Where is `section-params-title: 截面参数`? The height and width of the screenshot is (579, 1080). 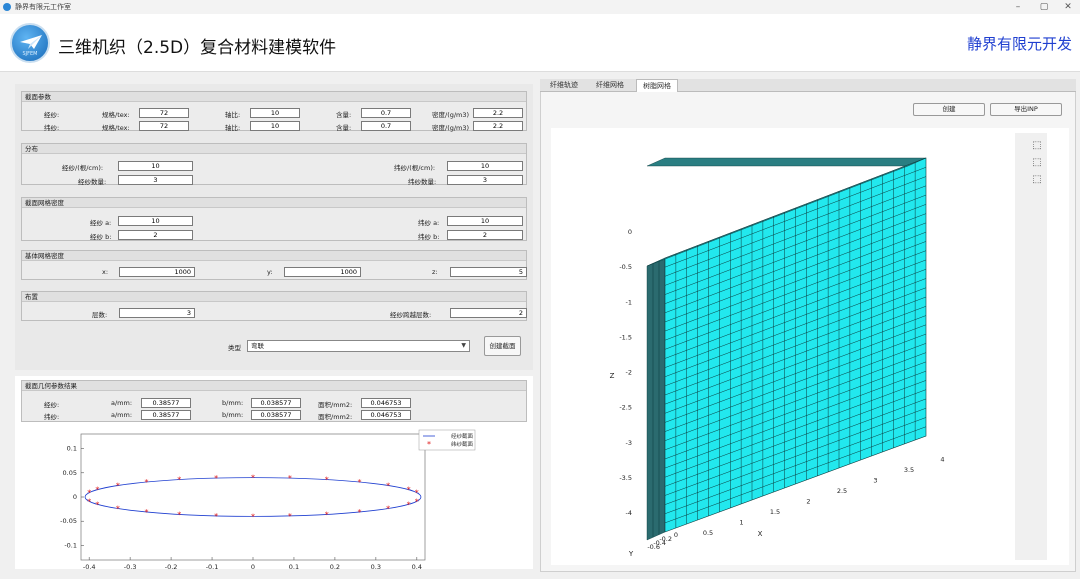 section-params-title: 截面参数 is located at coordinates (274, 97).